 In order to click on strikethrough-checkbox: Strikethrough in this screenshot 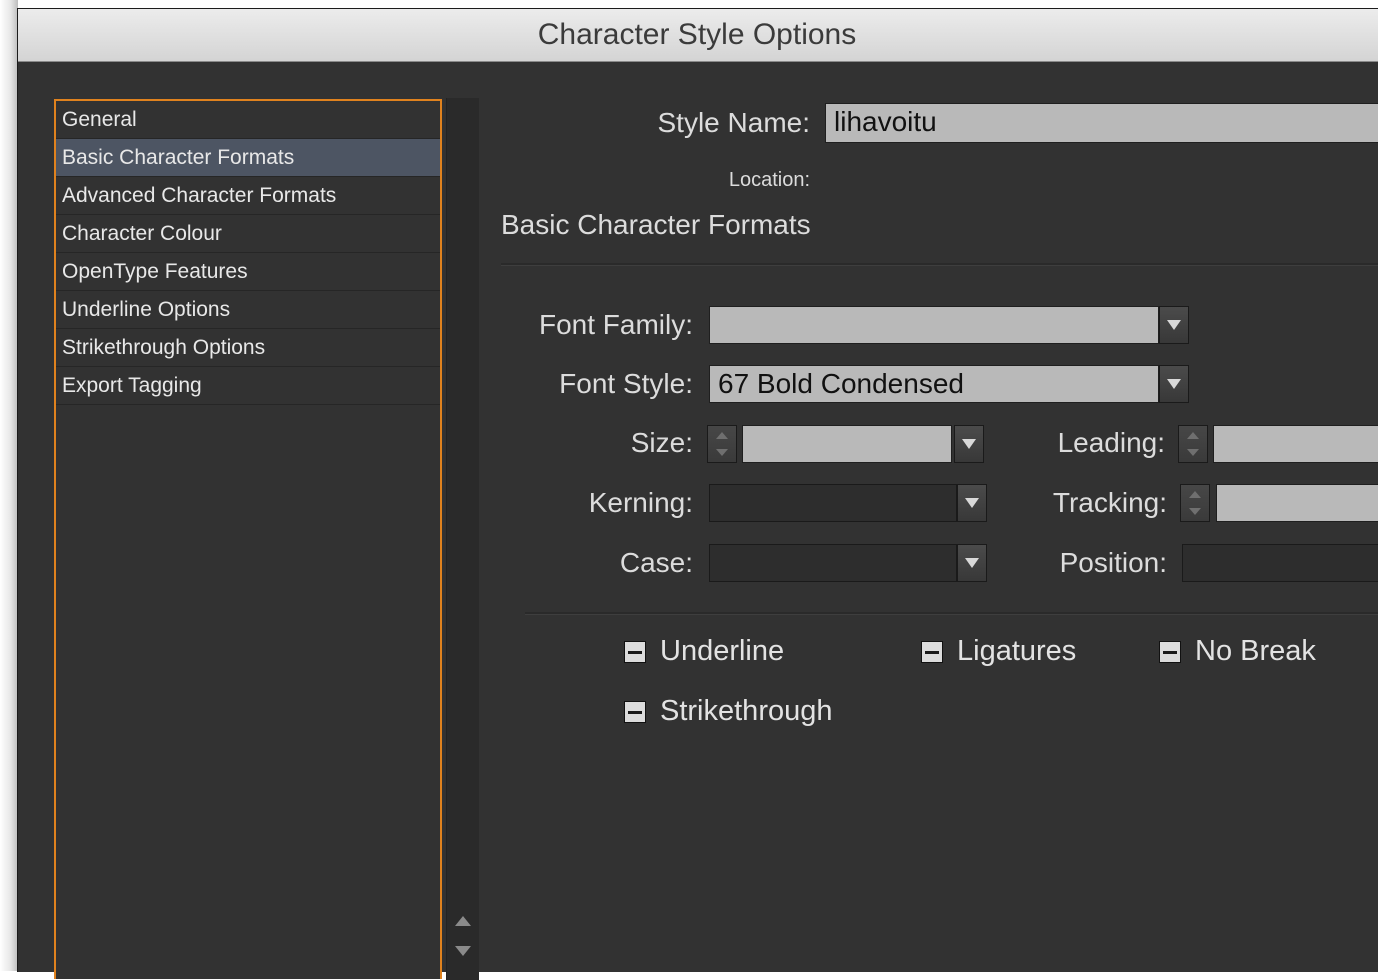, I will do `click(728, 711)`.